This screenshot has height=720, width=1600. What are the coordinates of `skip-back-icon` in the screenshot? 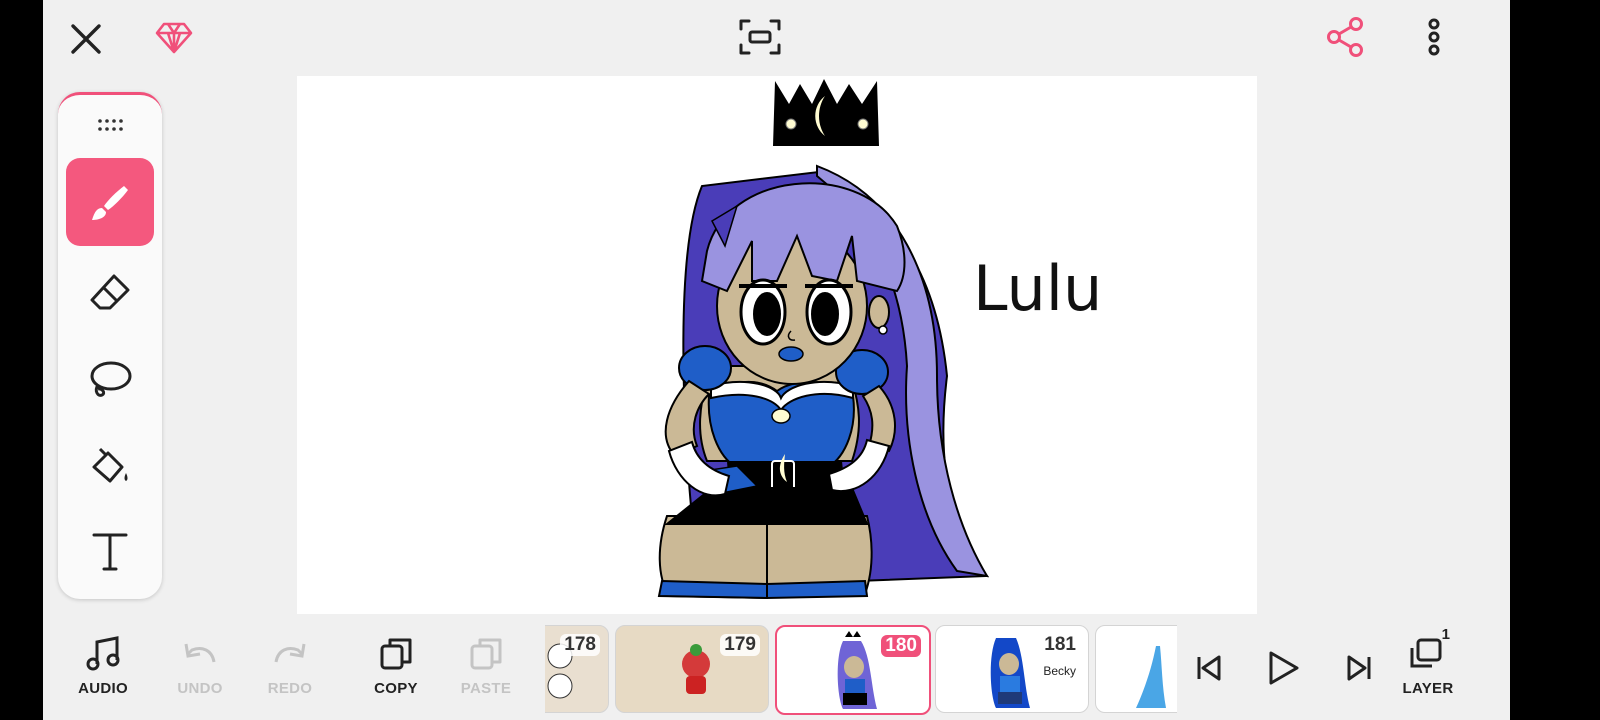 It's located at (1209, 668).